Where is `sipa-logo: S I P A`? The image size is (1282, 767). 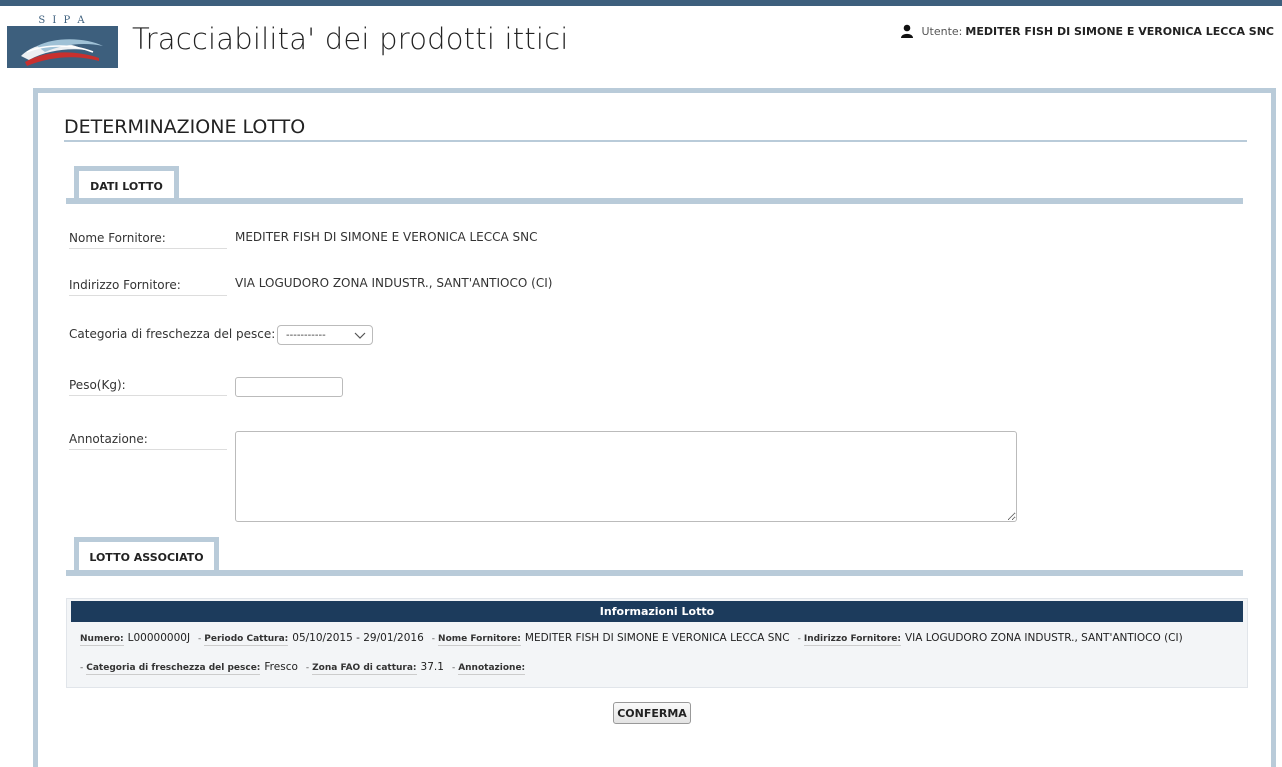
sipa-logo: S I P A is located at coordinates (62, 41).